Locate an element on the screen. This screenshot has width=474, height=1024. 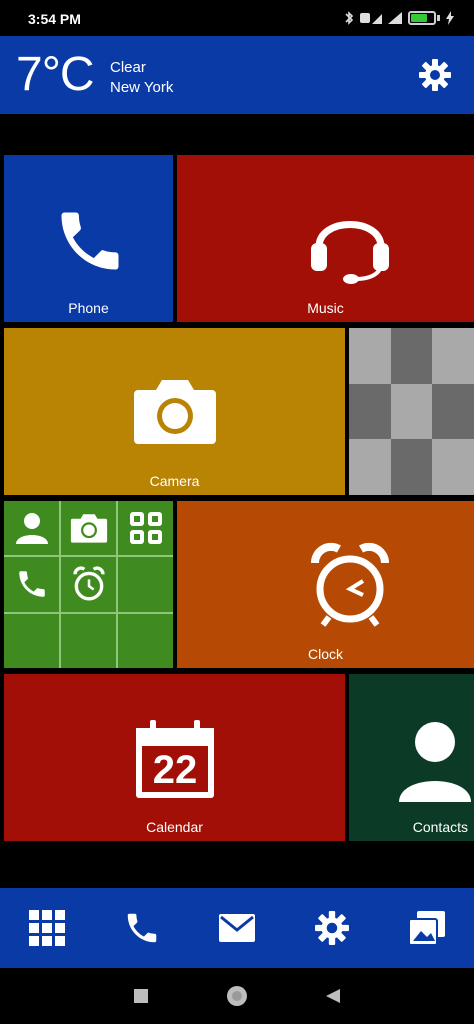
dock-mail-button is located at coordinates (237, 928).